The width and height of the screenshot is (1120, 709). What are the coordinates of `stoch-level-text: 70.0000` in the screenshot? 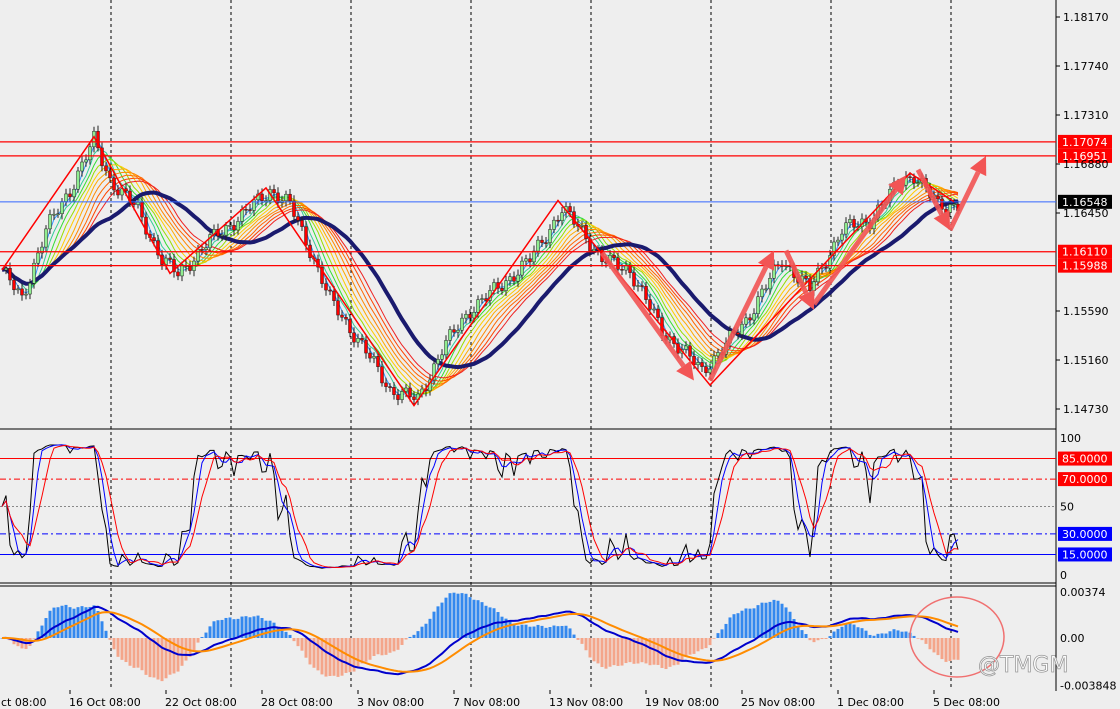 It's located at (1085, 479).